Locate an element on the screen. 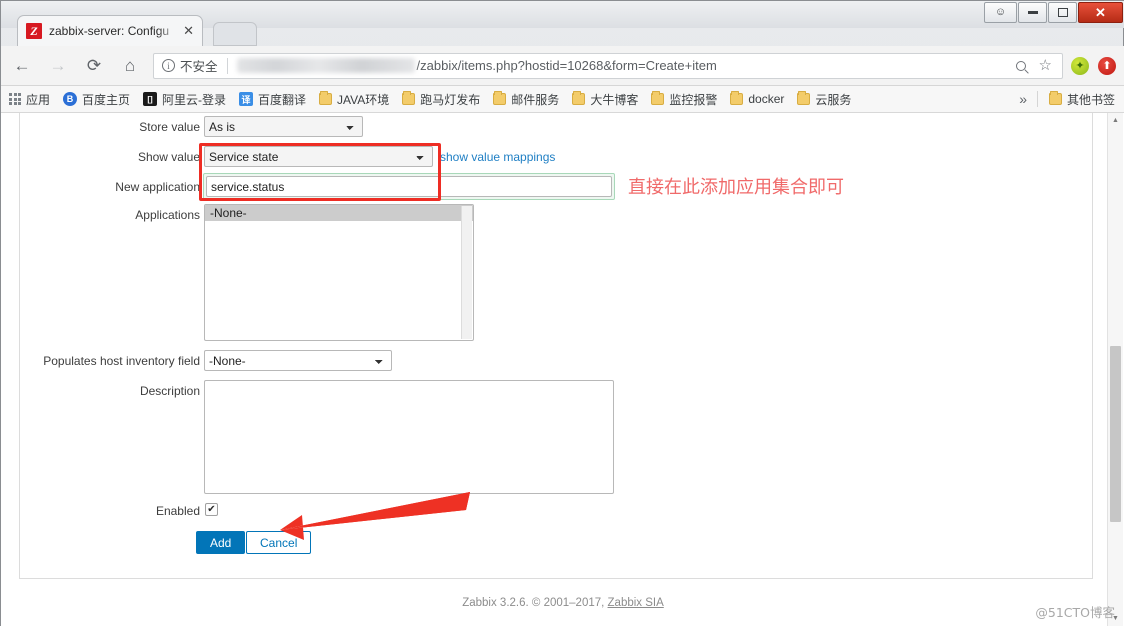  bookmark-aliyun-login: [] 阿里云-登录 is located at coordinates (184, 99).